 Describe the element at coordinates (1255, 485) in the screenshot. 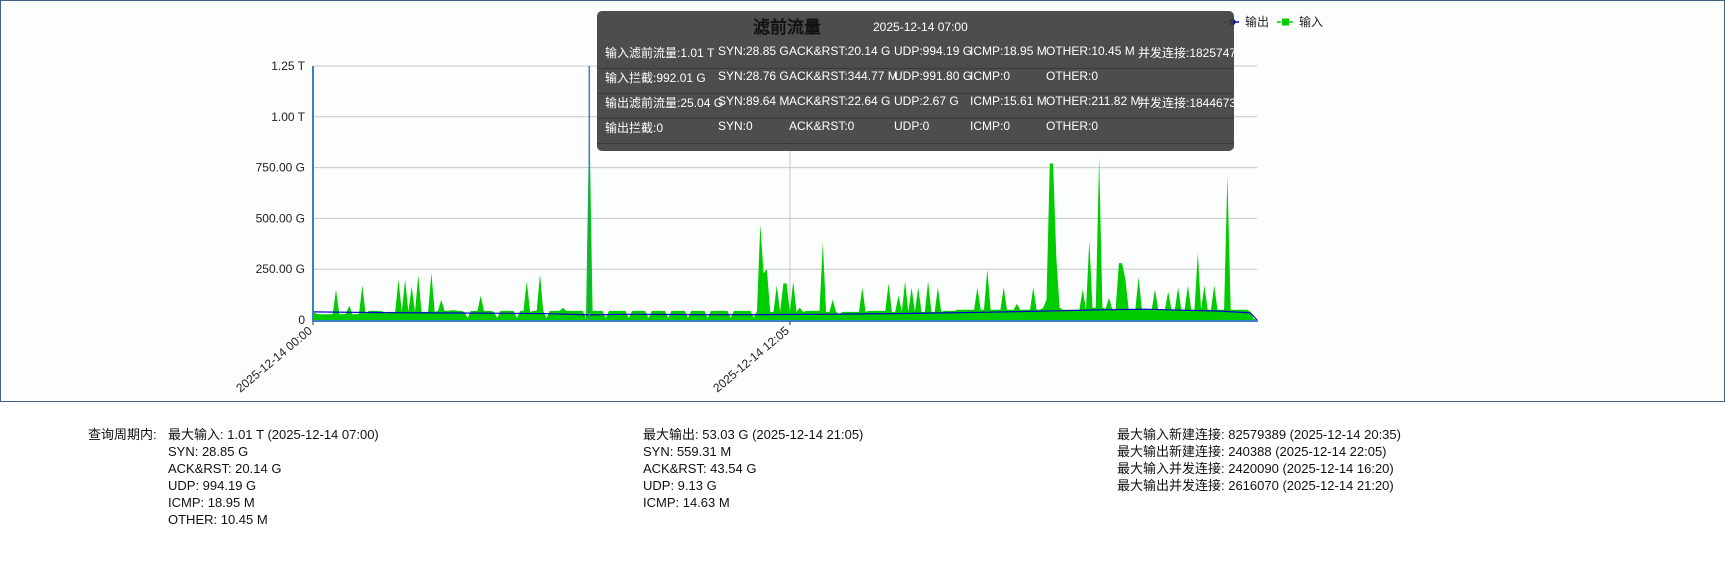

I see `stat-line: 最大输出并发连接: 2616070 (2025-12-14 21:20)` at that location.